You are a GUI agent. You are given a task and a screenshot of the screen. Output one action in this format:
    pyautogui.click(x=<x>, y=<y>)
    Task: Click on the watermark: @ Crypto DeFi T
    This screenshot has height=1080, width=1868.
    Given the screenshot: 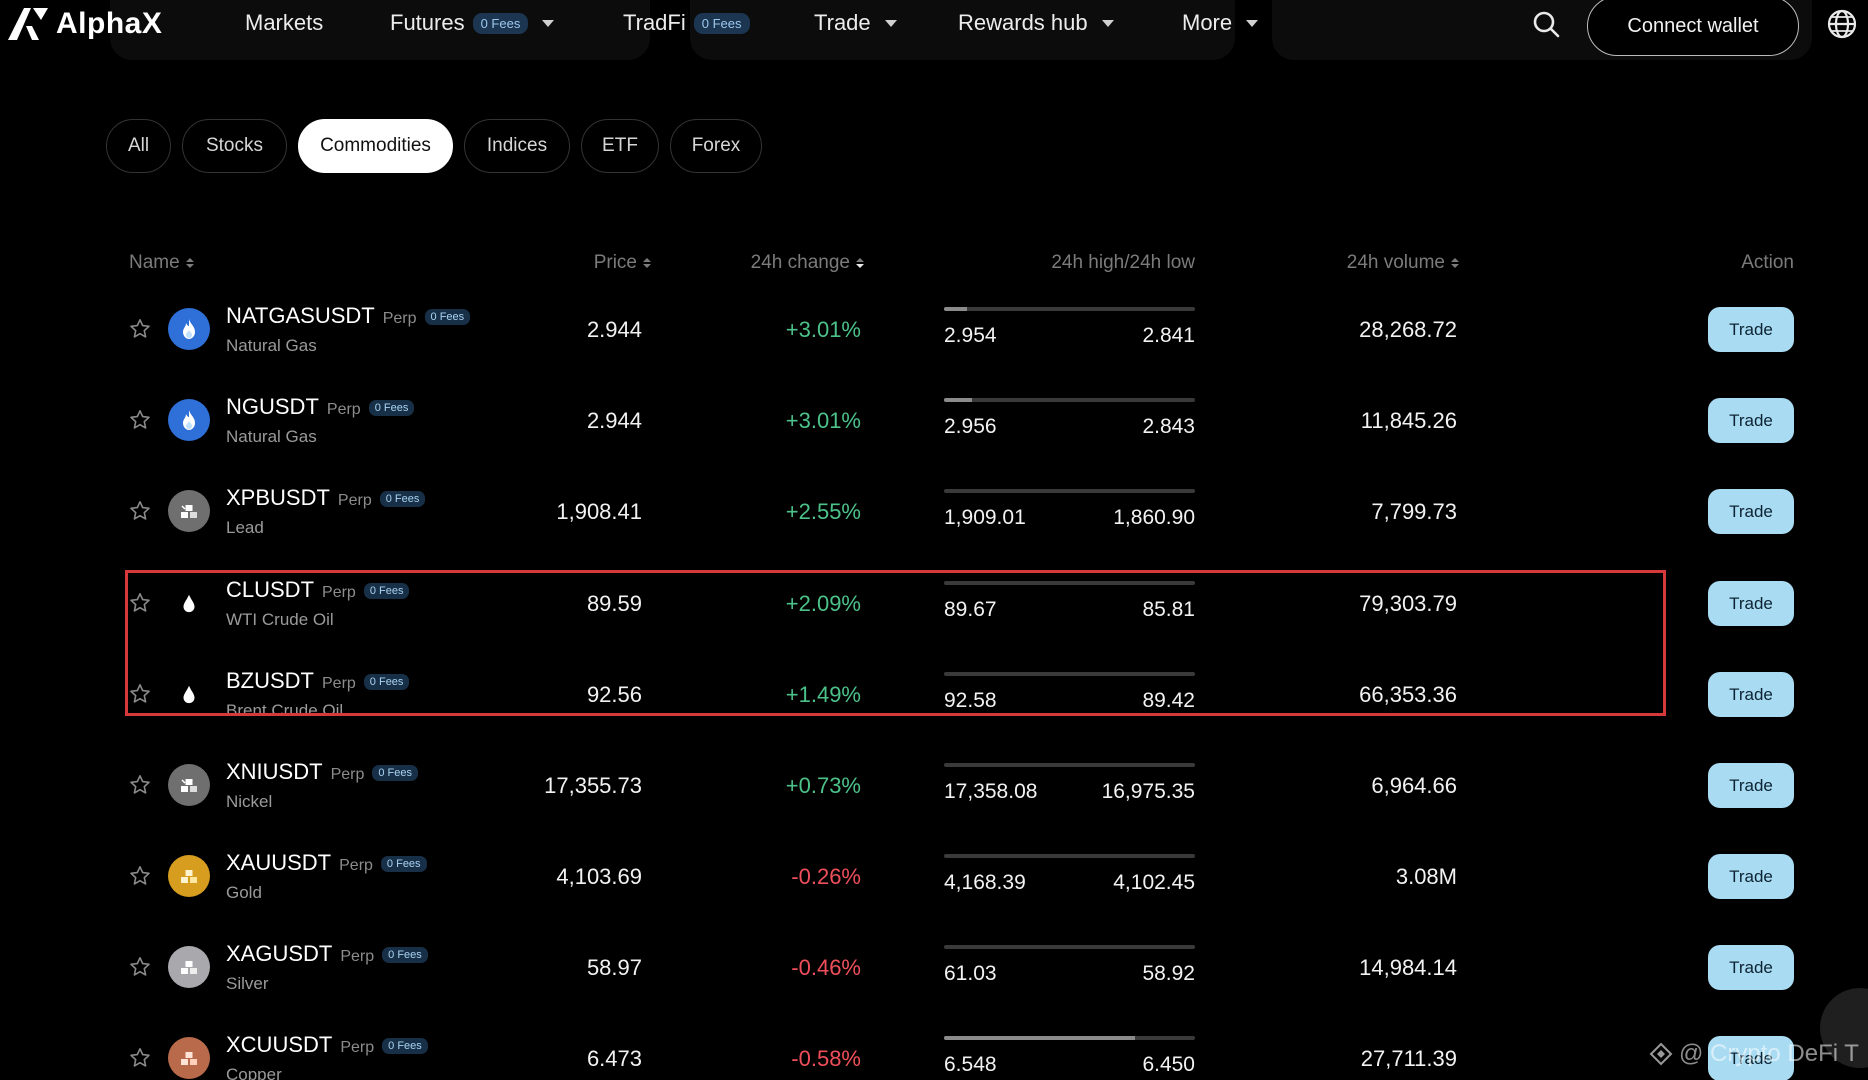 What is the action you would take?
    pyautogui.click(x=1754, y=1054)
    